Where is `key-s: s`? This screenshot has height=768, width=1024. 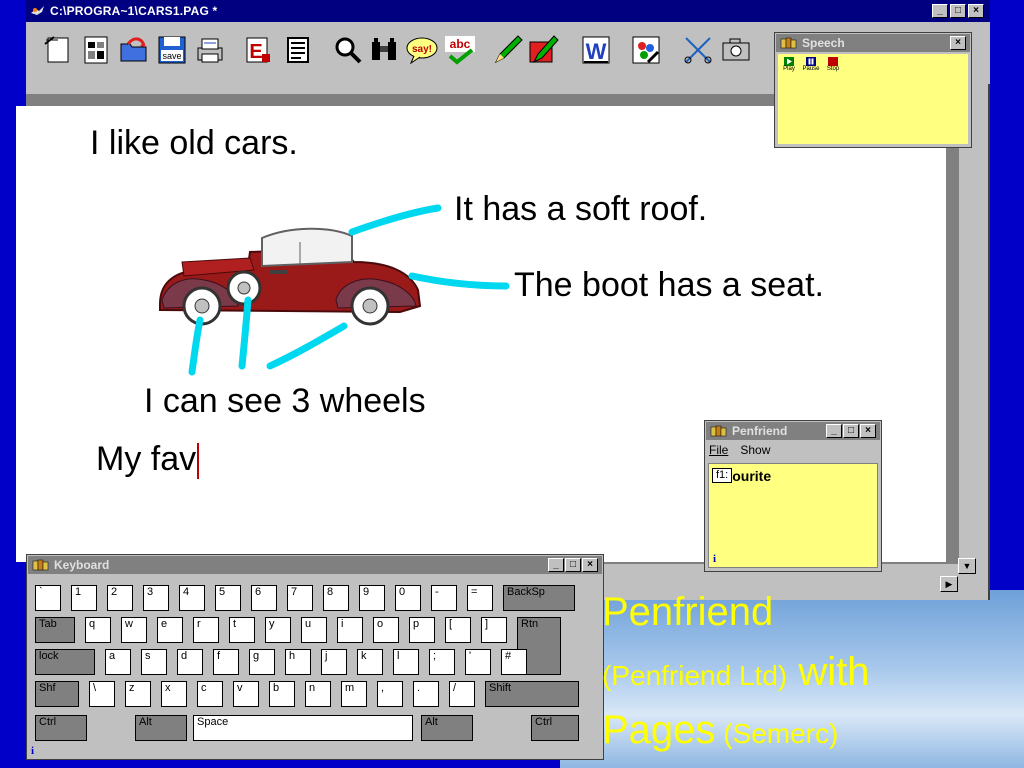
key-s: s is located at coordinates (154, 662).